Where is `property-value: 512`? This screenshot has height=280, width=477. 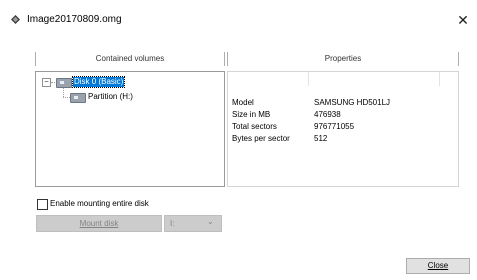 property-value: 512 is located at coordinates (321, 138).